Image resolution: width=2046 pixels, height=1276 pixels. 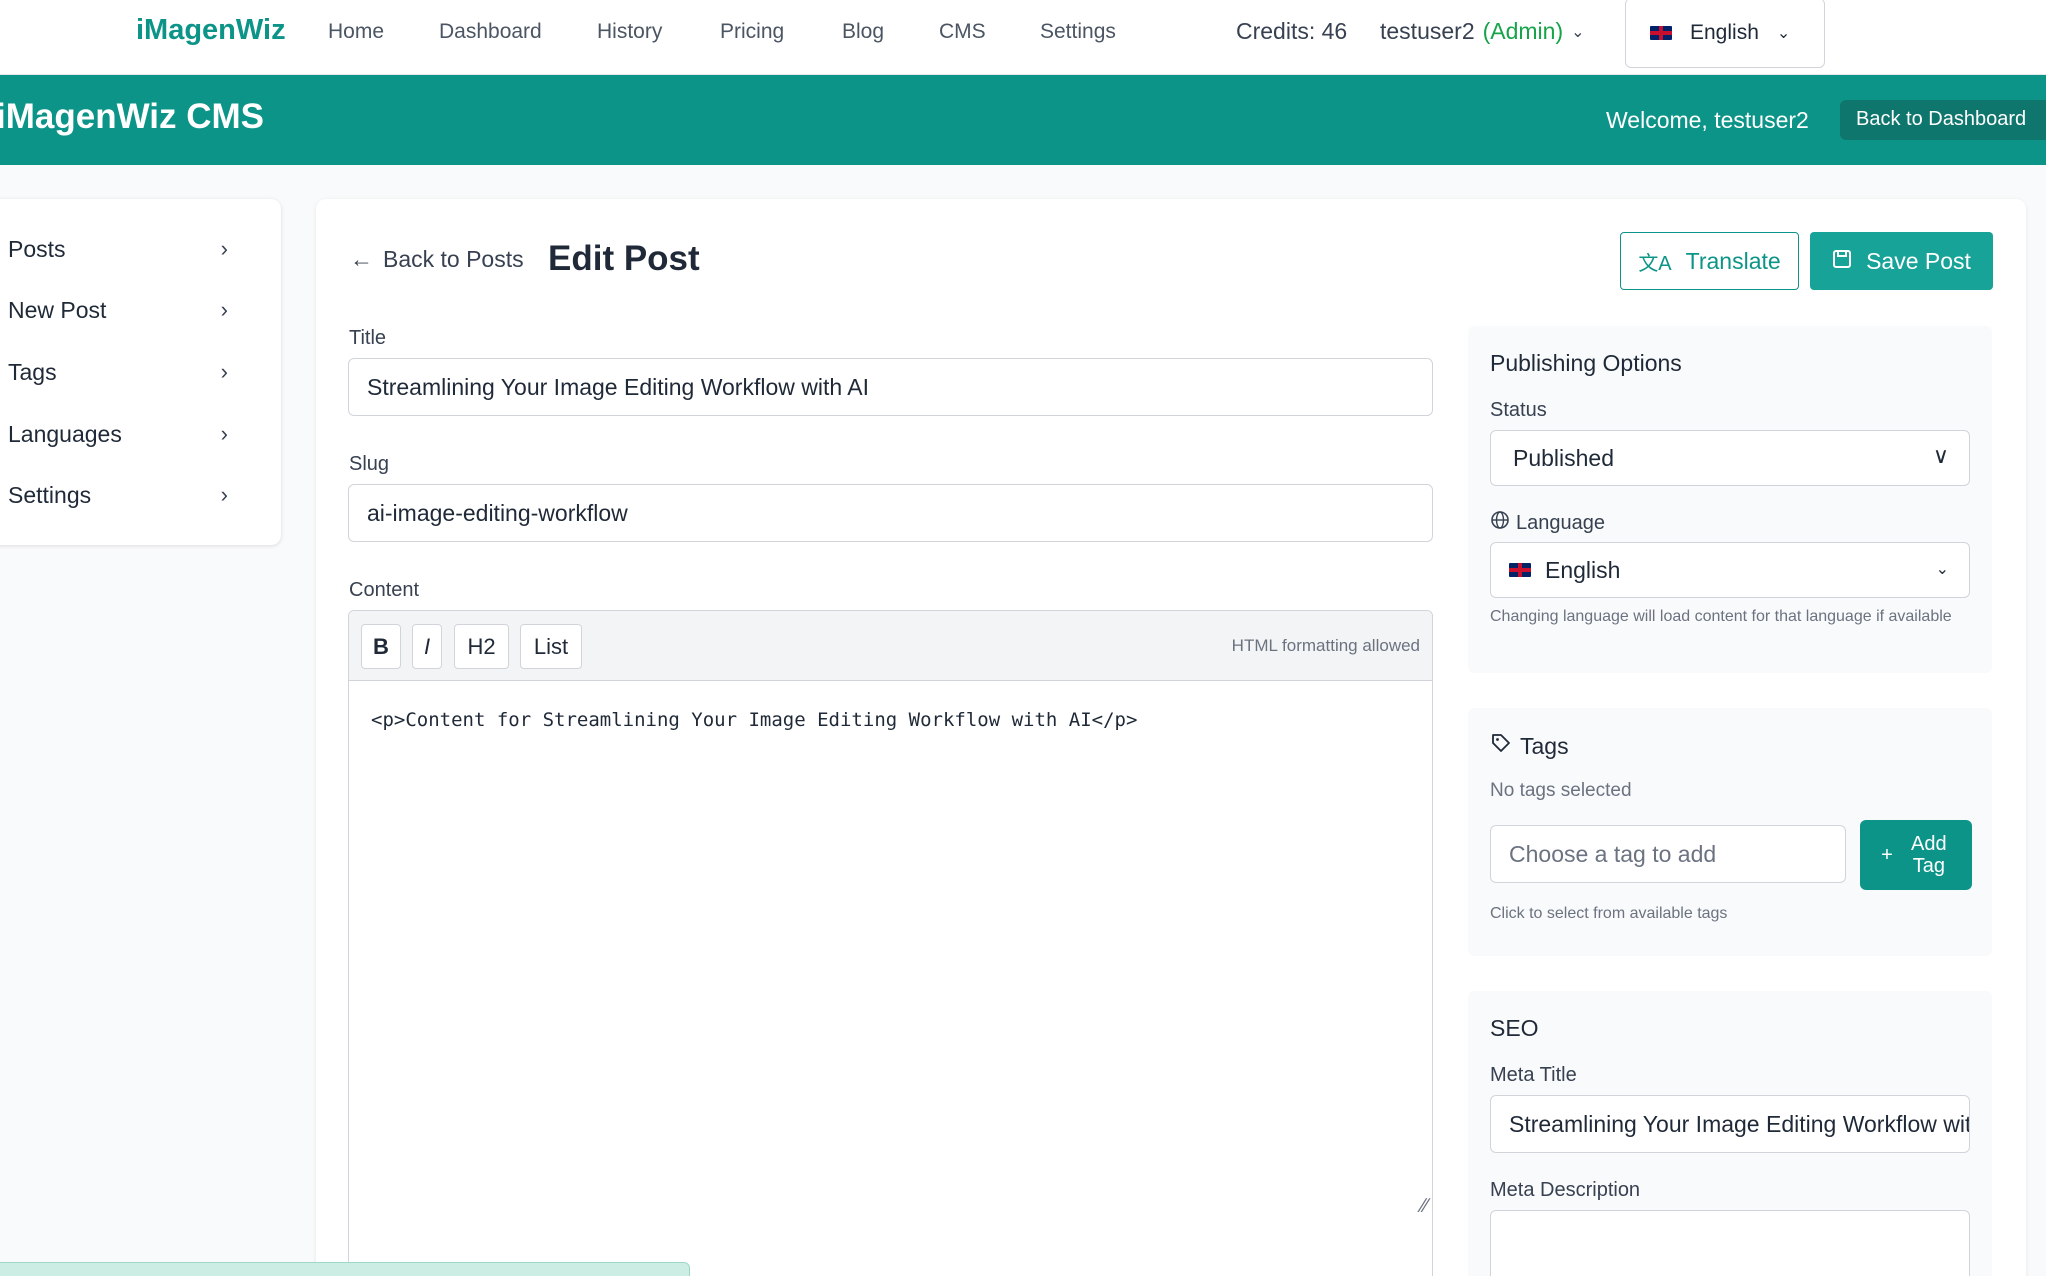 What do you see at coordinates (1424, 1206) in the screenshot?
I see `resize-handle-icon: ∕∕` at bounding box center [1424, 1206].